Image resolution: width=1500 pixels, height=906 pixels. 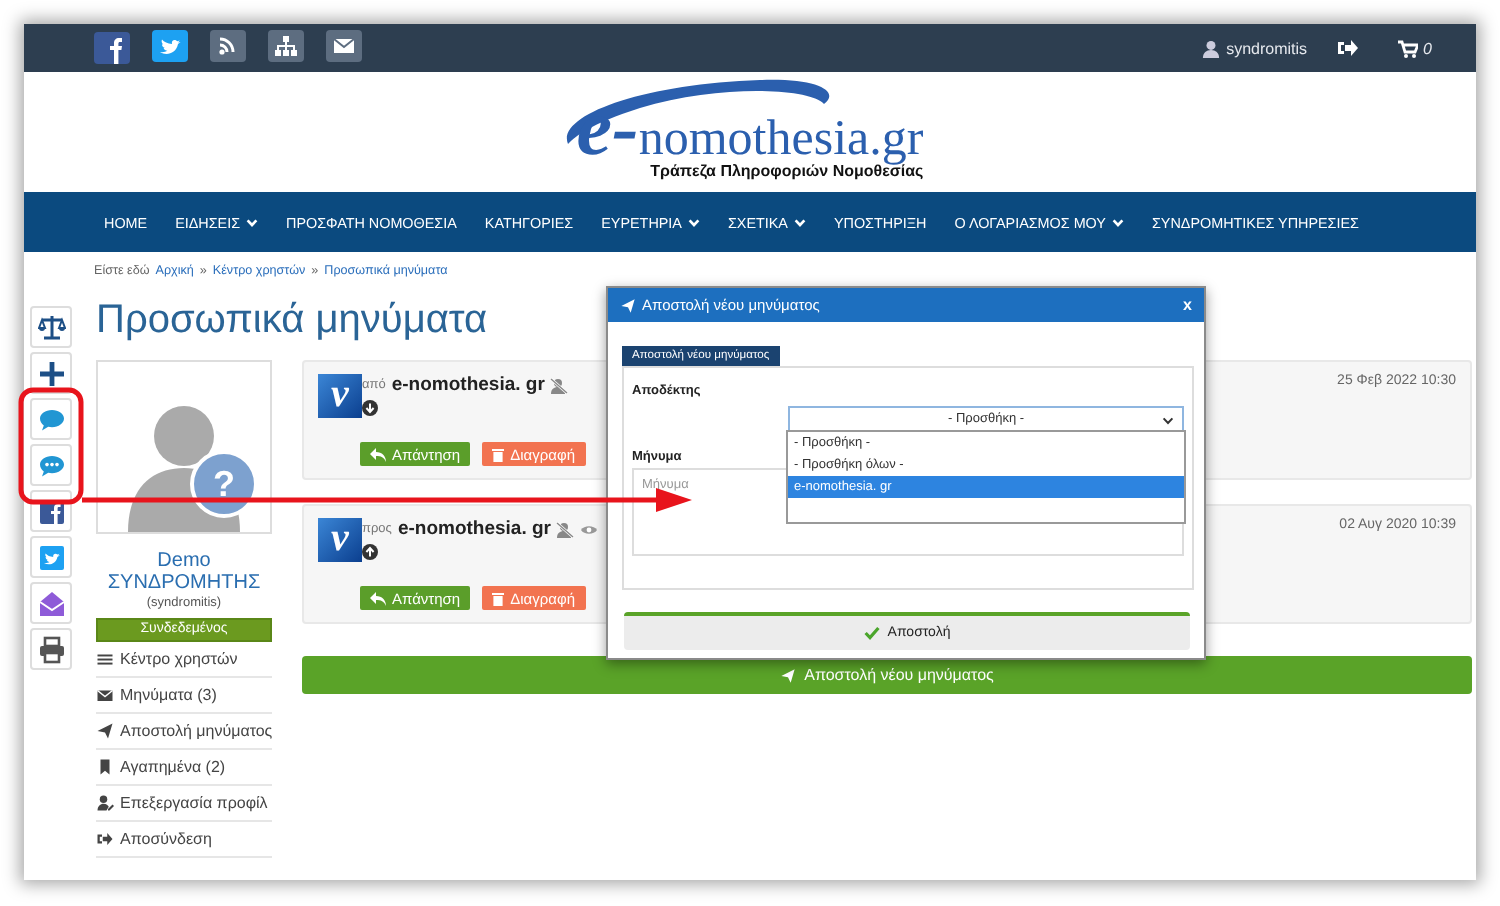 What do you see at coordinates (787, 171) in the screenshot?
I see `logo-tagline: Τράπεζα Πληροφοριών Νομοθεσίας` at bounding box center [787, 171].